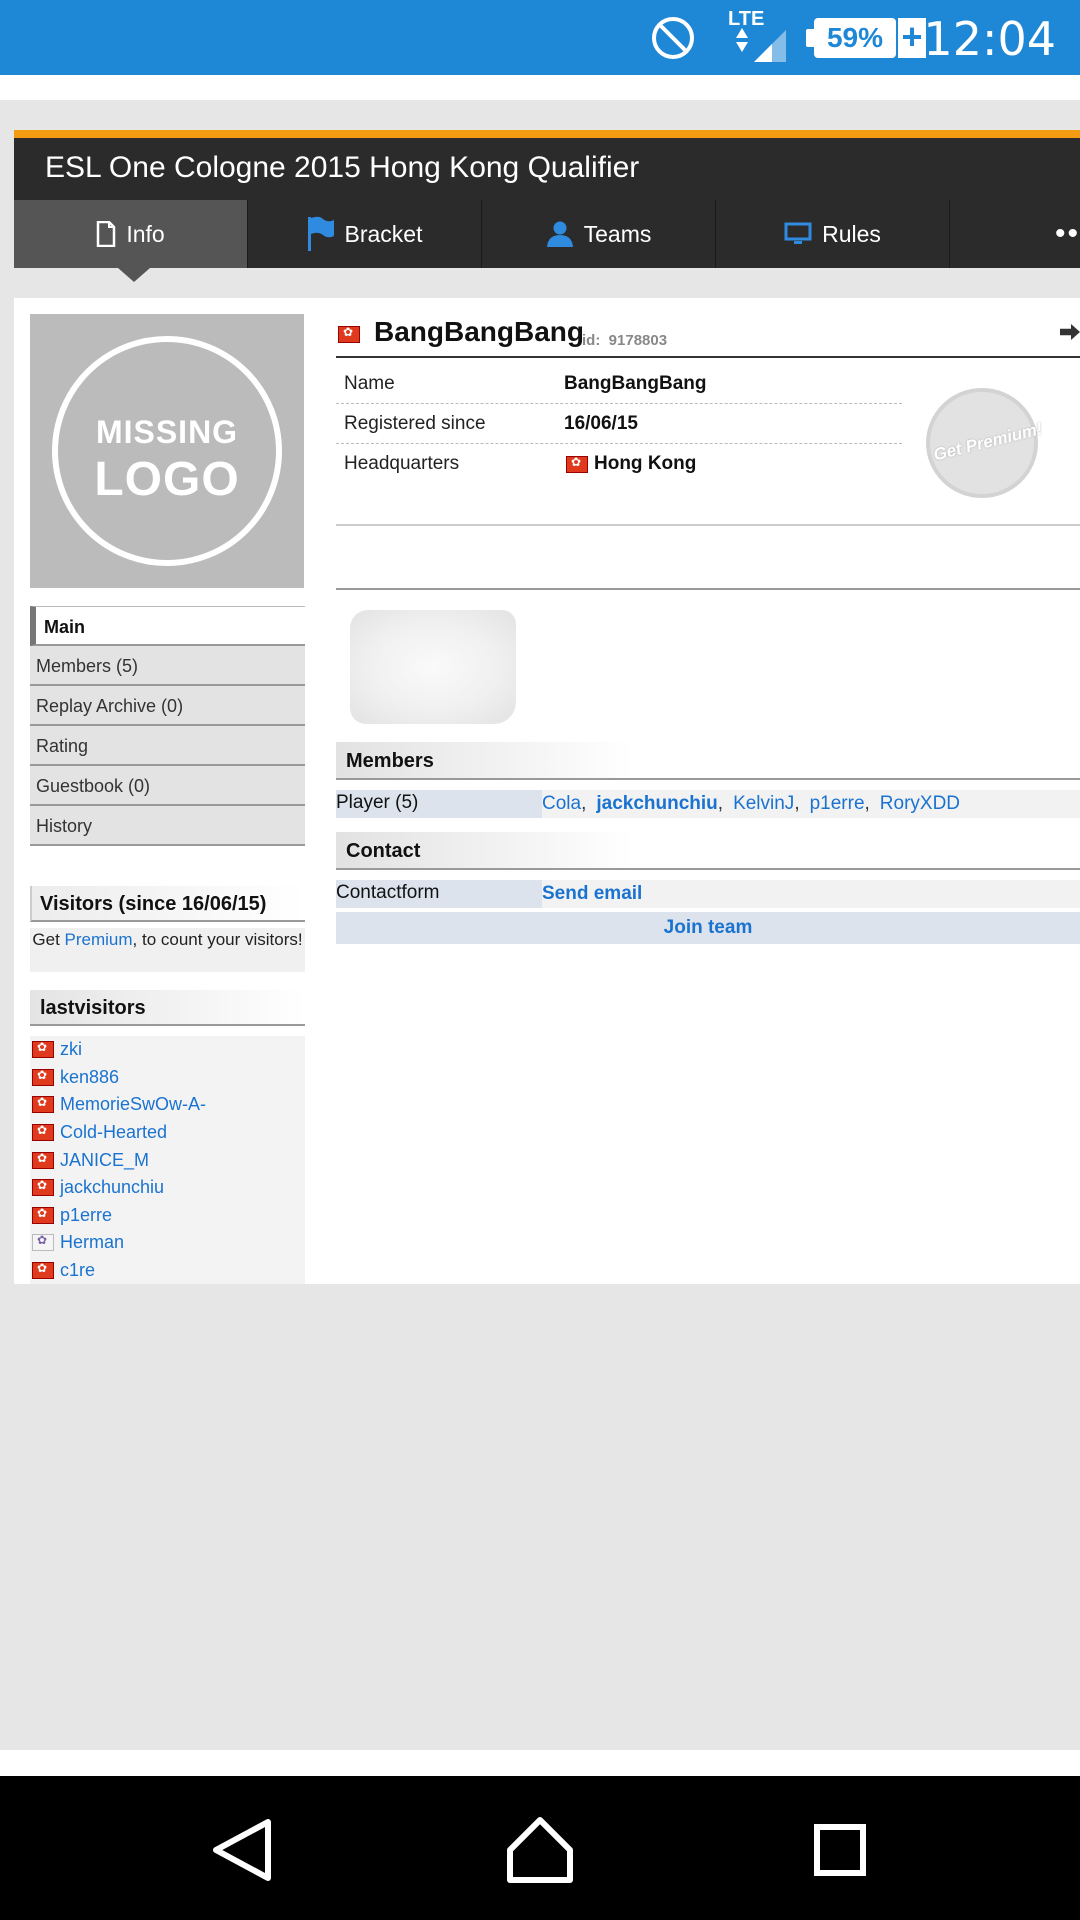  I want to click on battery-icon: 59%, so click(855, 38).